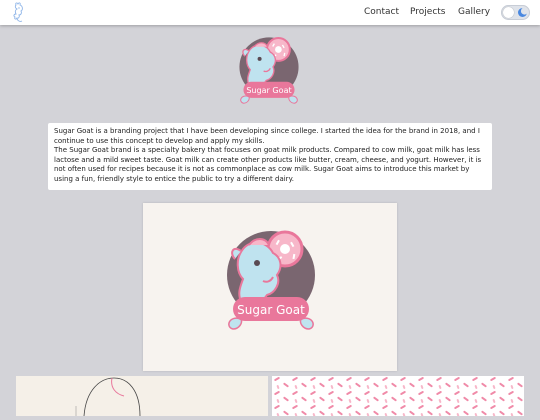 The width and height of the screenshot is (540, 420). What do you see at coordinates (474, 12) in the screenshot?
I see `nav-link-gallery: Gallery` at bounding box center [474, 12].